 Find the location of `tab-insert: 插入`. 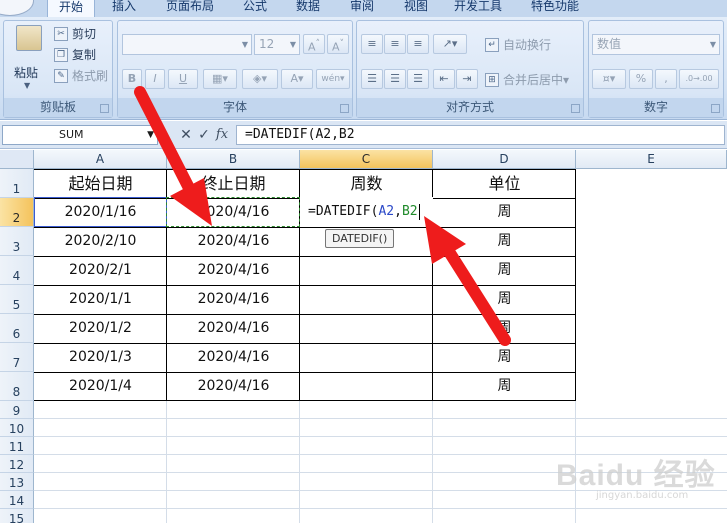

tab-insert: 插入 is located at coordinates (124, 8).